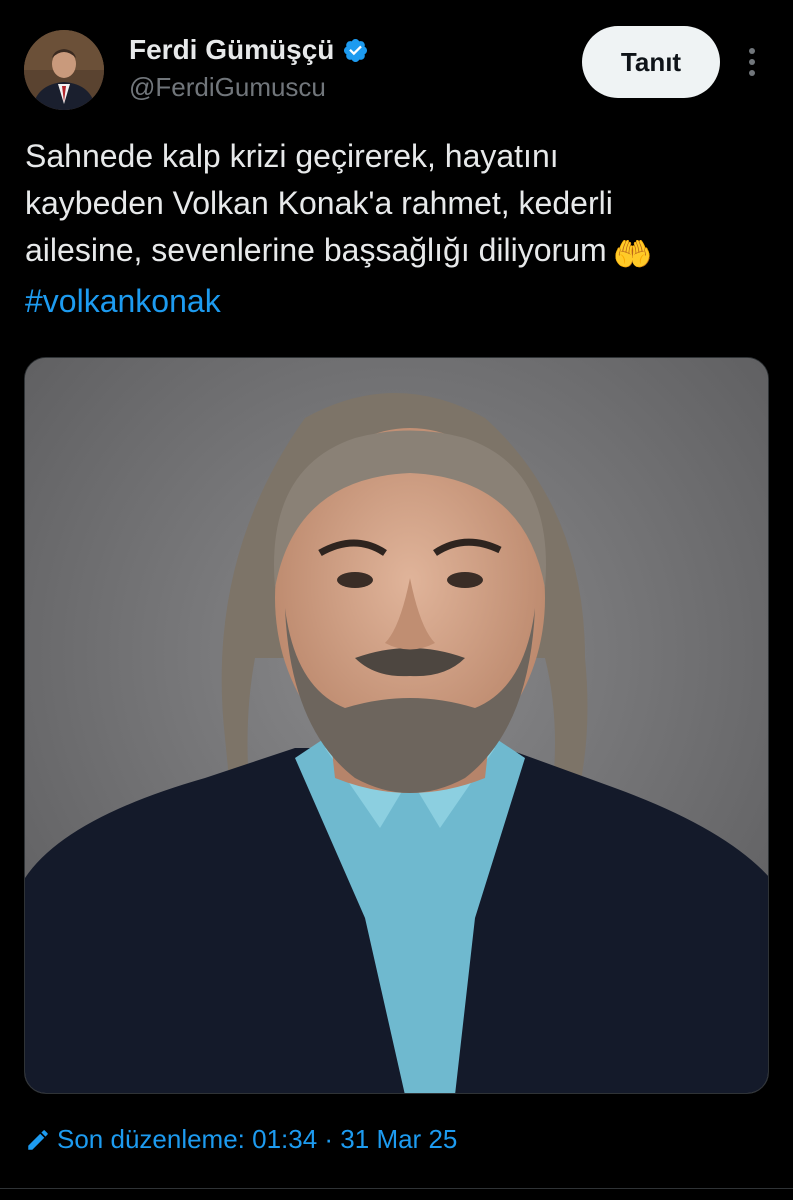 This screenshot has width=793, height=1200. I want to click on tweet-text-line: kaybeden Volkan Konak'a rahmet, kederli, so click(319, 203).